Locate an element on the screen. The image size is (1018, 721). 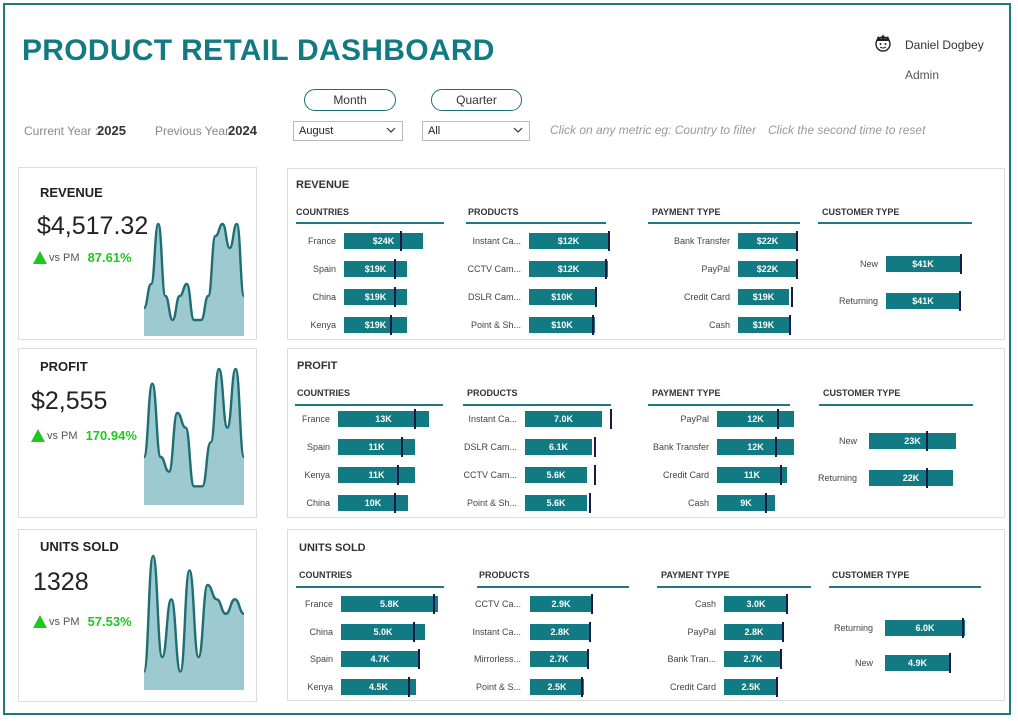
bar: 4.9K is located at coordinates (917, 663).